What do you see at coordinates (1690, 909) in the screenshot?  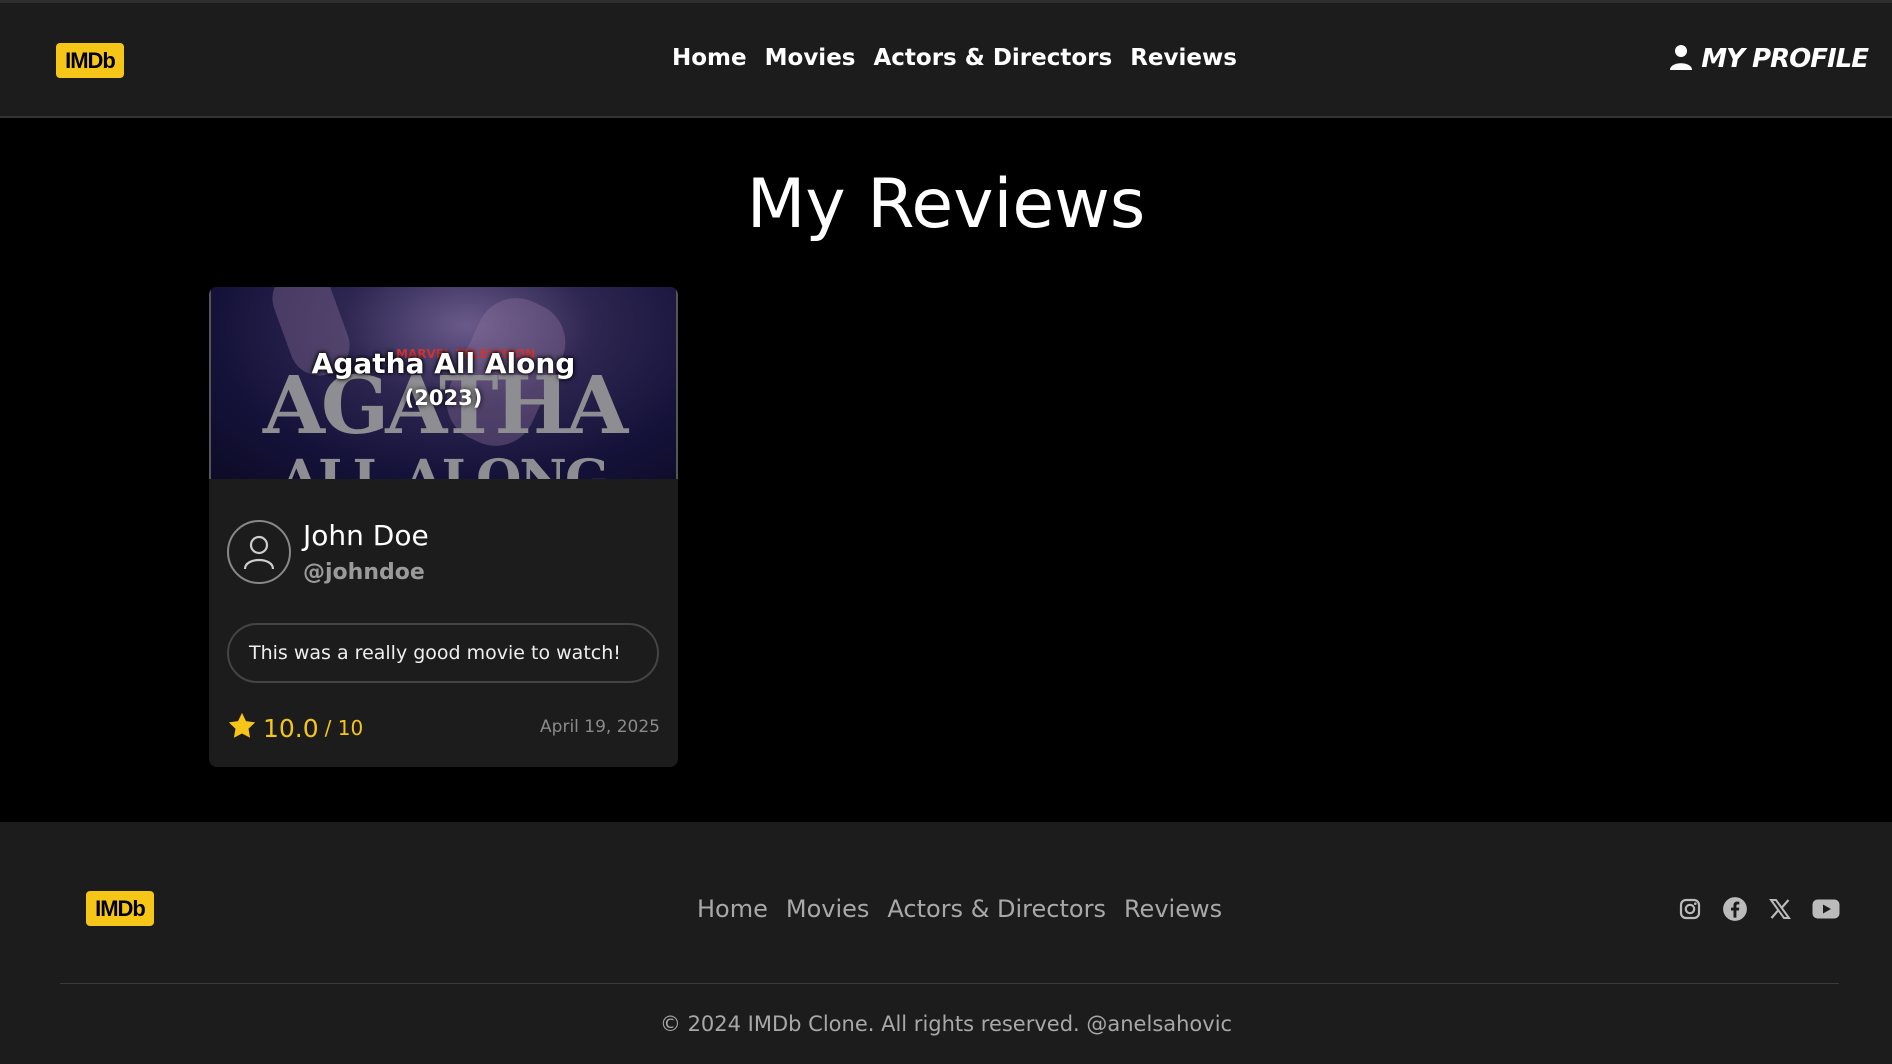 I see `instagram-icon` at bounding box center [1690, 909].